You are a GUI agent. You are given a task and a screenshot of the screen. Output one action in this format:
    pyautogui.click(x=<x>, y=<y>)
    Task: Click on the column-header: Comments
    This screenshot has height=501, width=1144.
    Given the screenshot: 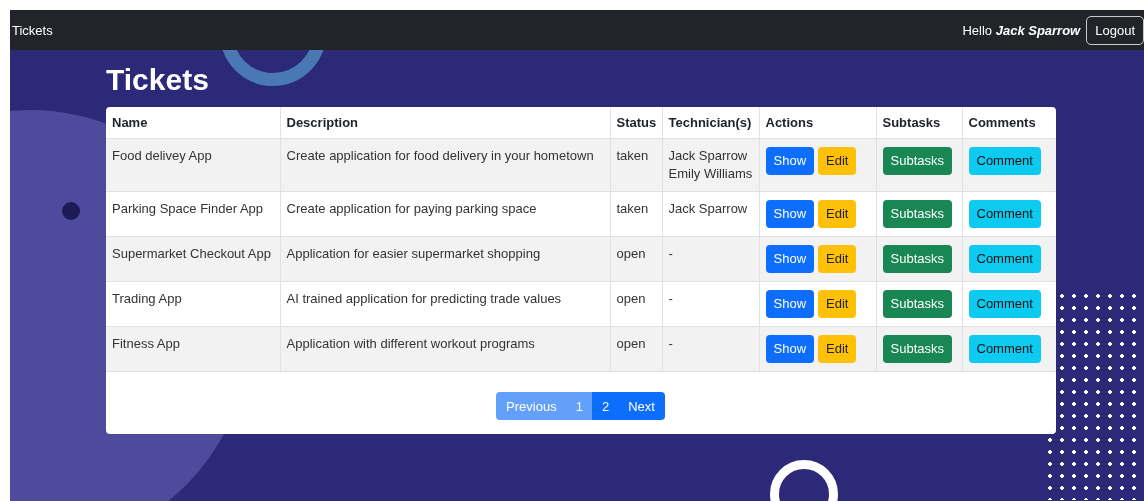 What is the action you would take?
    pyautogui.click(x=1009, y=123)
    